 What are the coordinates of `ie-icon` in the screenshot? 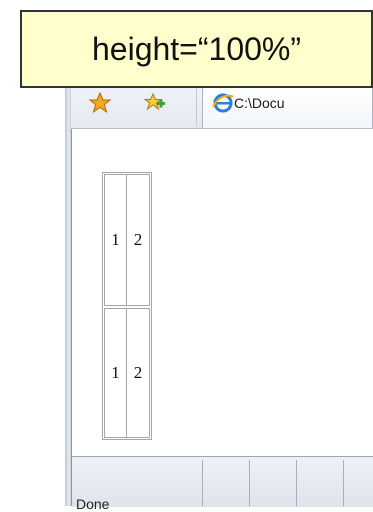 It's located at (223, 103).